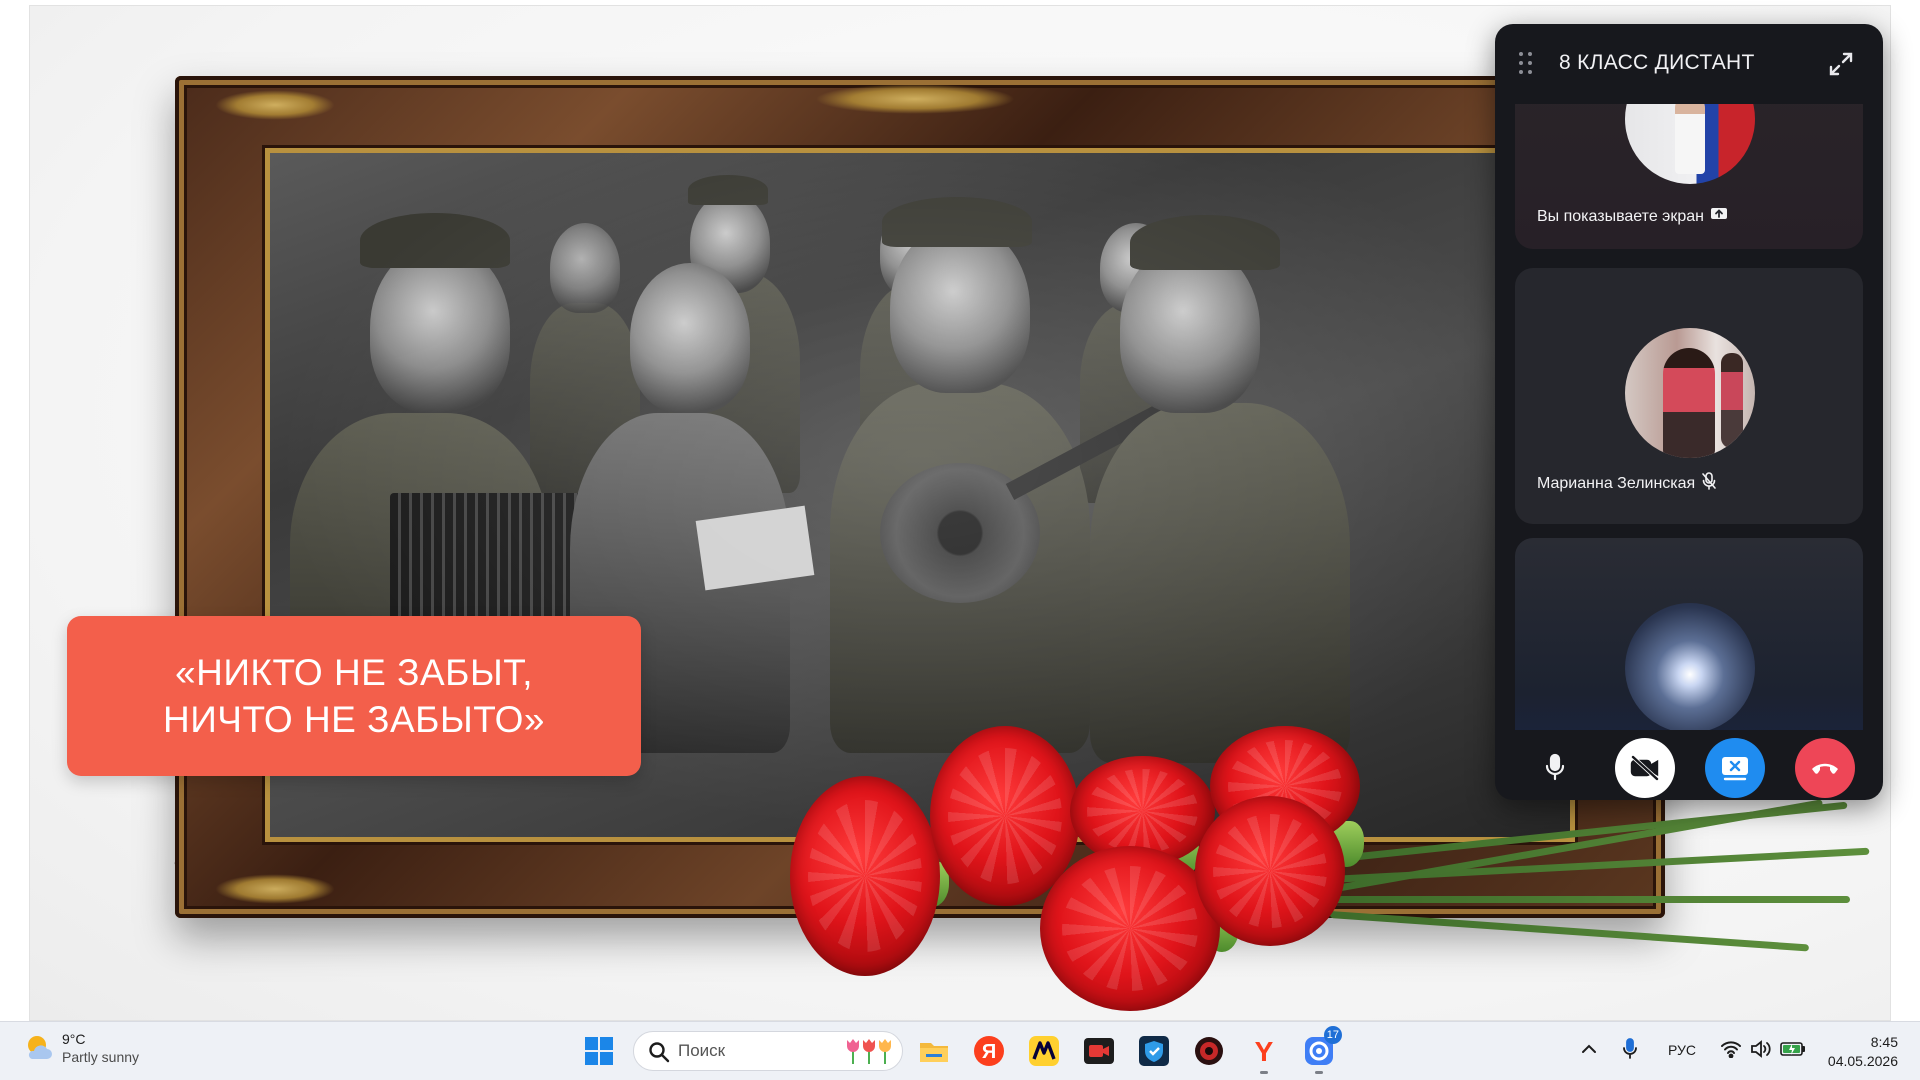  Describe the element at coordinates (1645, 768) in the screenshot. I see `camera-off-button` at that location.